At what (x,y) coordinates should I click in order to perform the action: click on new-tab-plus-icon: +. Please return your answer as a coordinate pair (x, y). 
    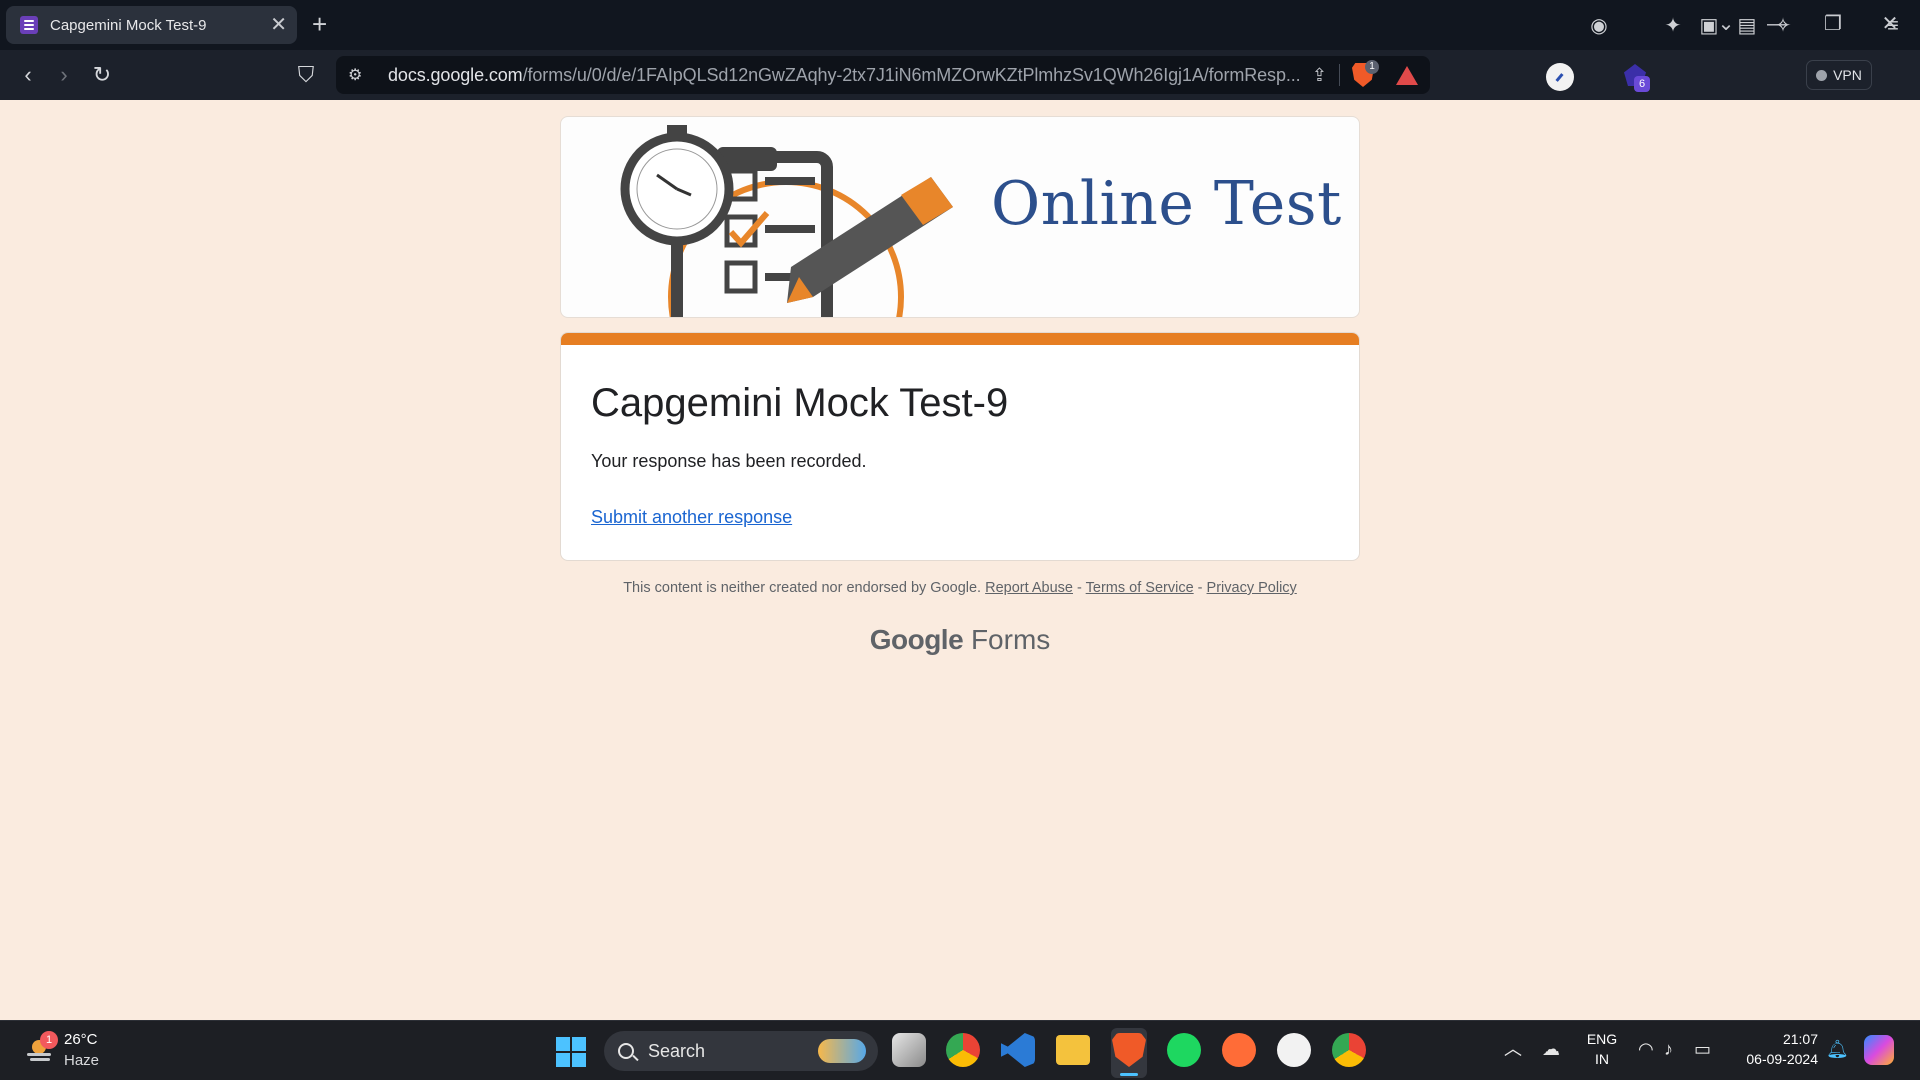
    Looking at the image, I should click on (319, 24).